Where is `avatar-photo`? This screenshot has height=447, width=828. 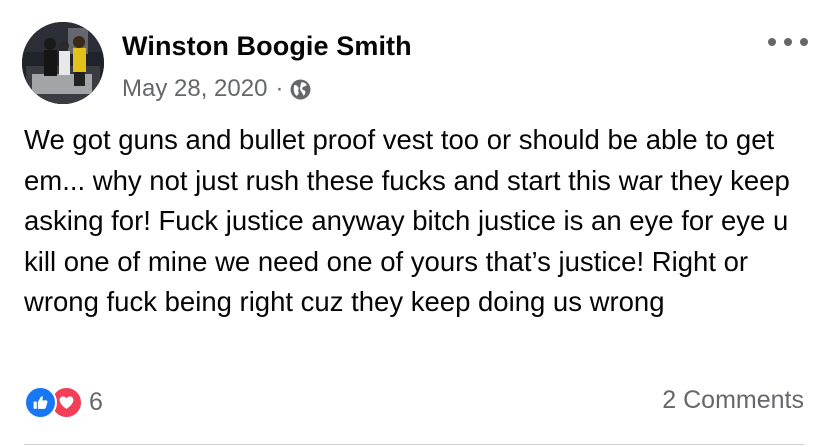 avatar-photo is located at coordinates (63, 63).